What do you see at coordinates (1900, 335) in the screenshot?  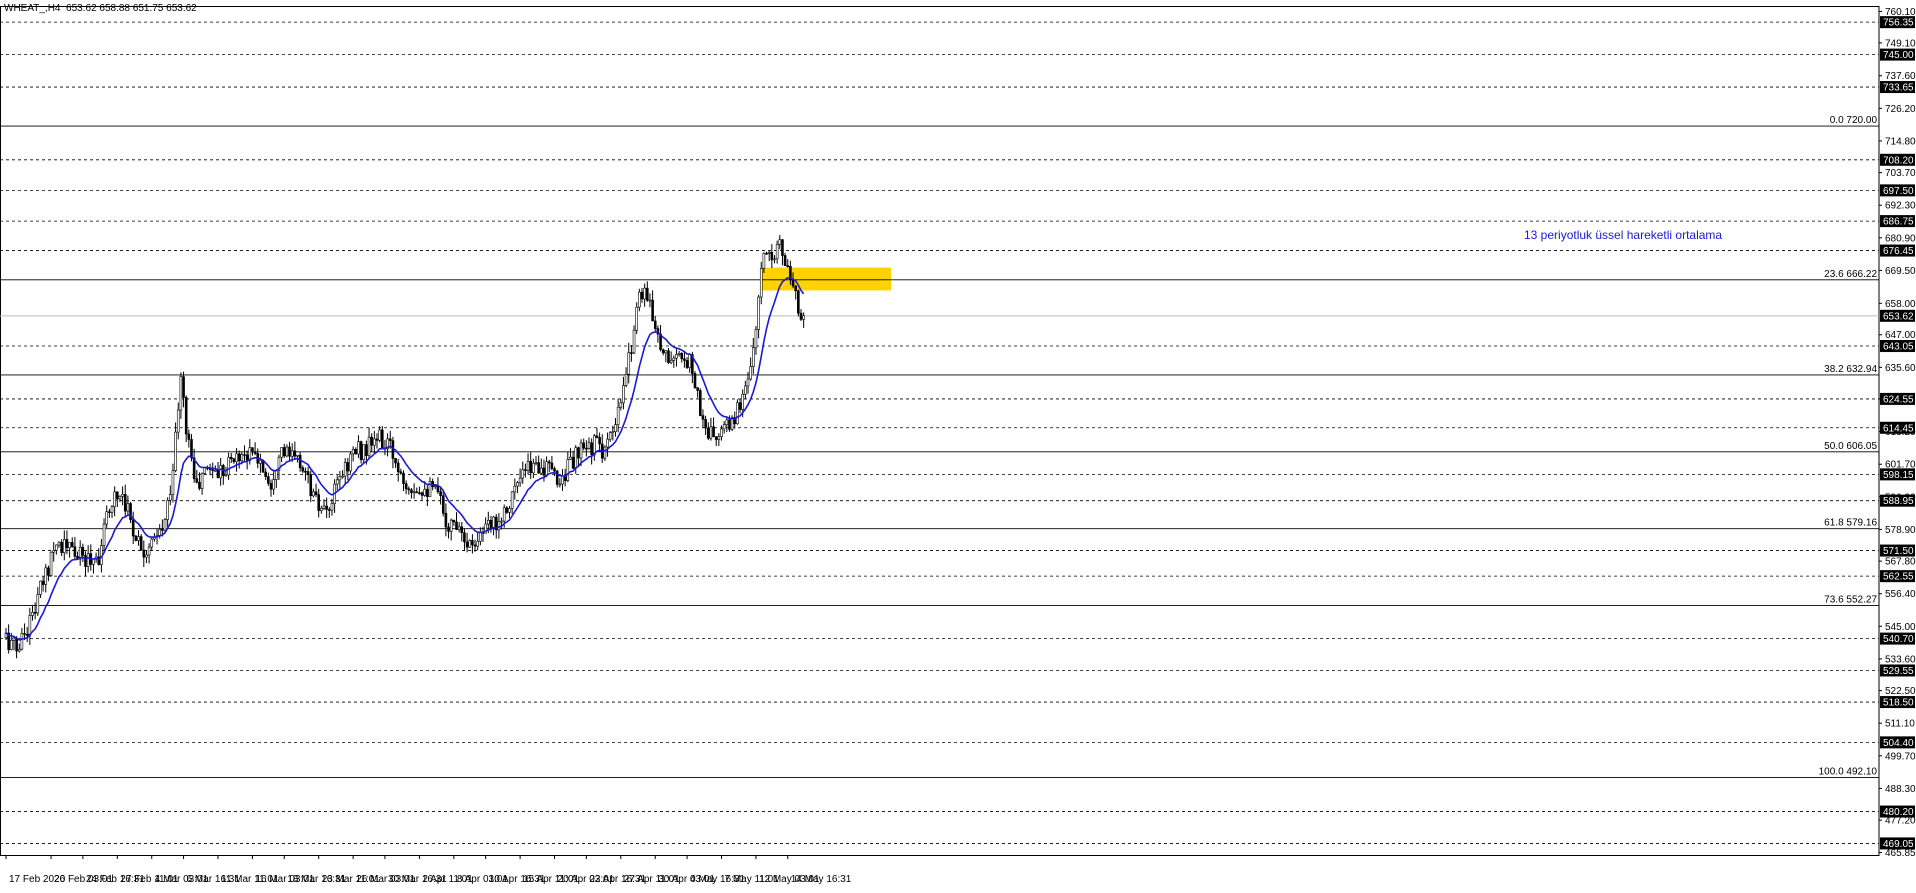 I see `price-axis-label: 647.00` at bounding box center [1900, 335].